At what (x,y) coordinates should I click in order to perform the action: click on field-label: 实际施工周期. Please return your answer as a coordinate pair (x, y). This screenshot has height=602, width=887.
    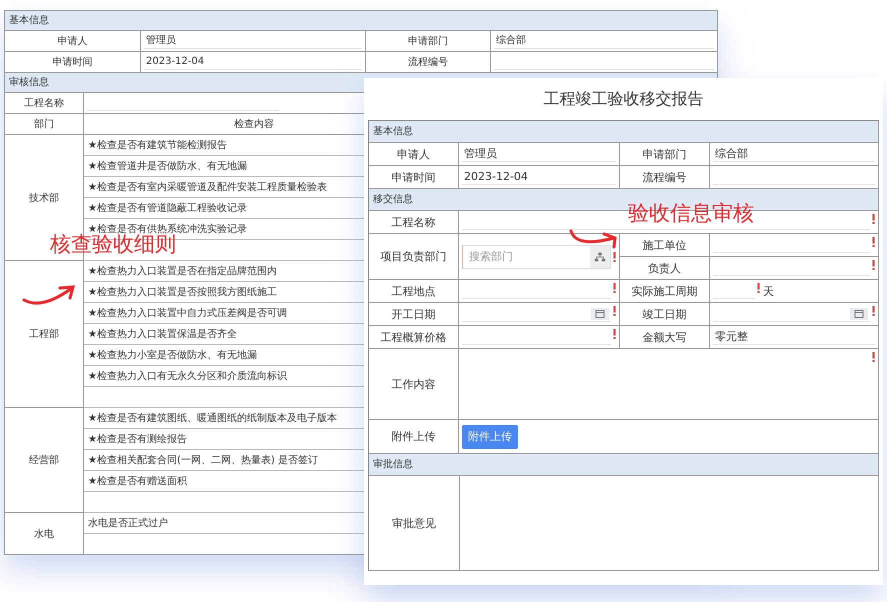
    Looking at the image, I should click on (665, 291).